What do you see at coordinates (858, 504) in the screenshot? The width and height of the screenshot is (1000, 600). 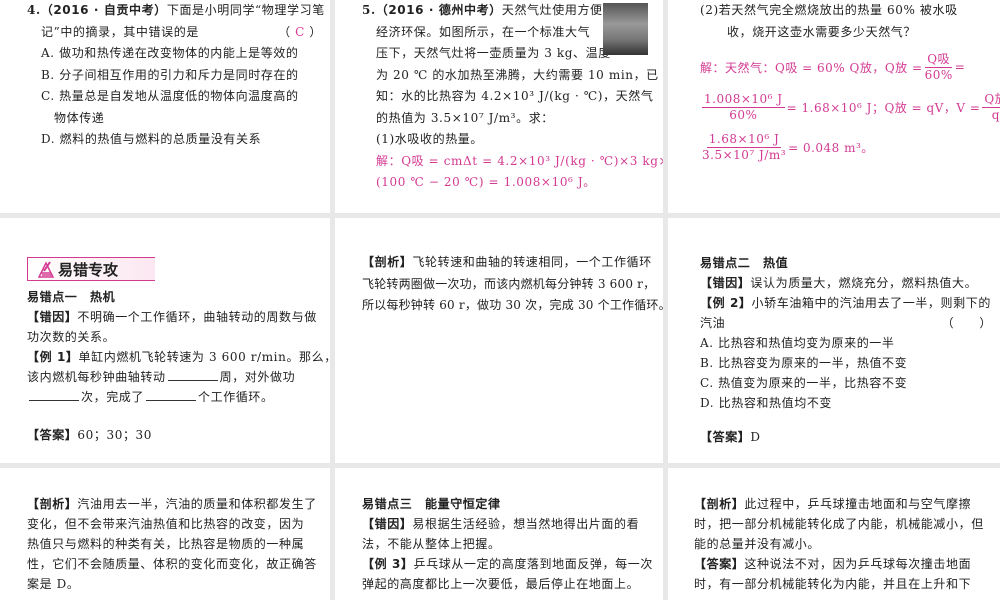 I see `analysis-text: 此过程中，乒乓球撞击地面和与空气摩擦` at bounding box center [858, 504].